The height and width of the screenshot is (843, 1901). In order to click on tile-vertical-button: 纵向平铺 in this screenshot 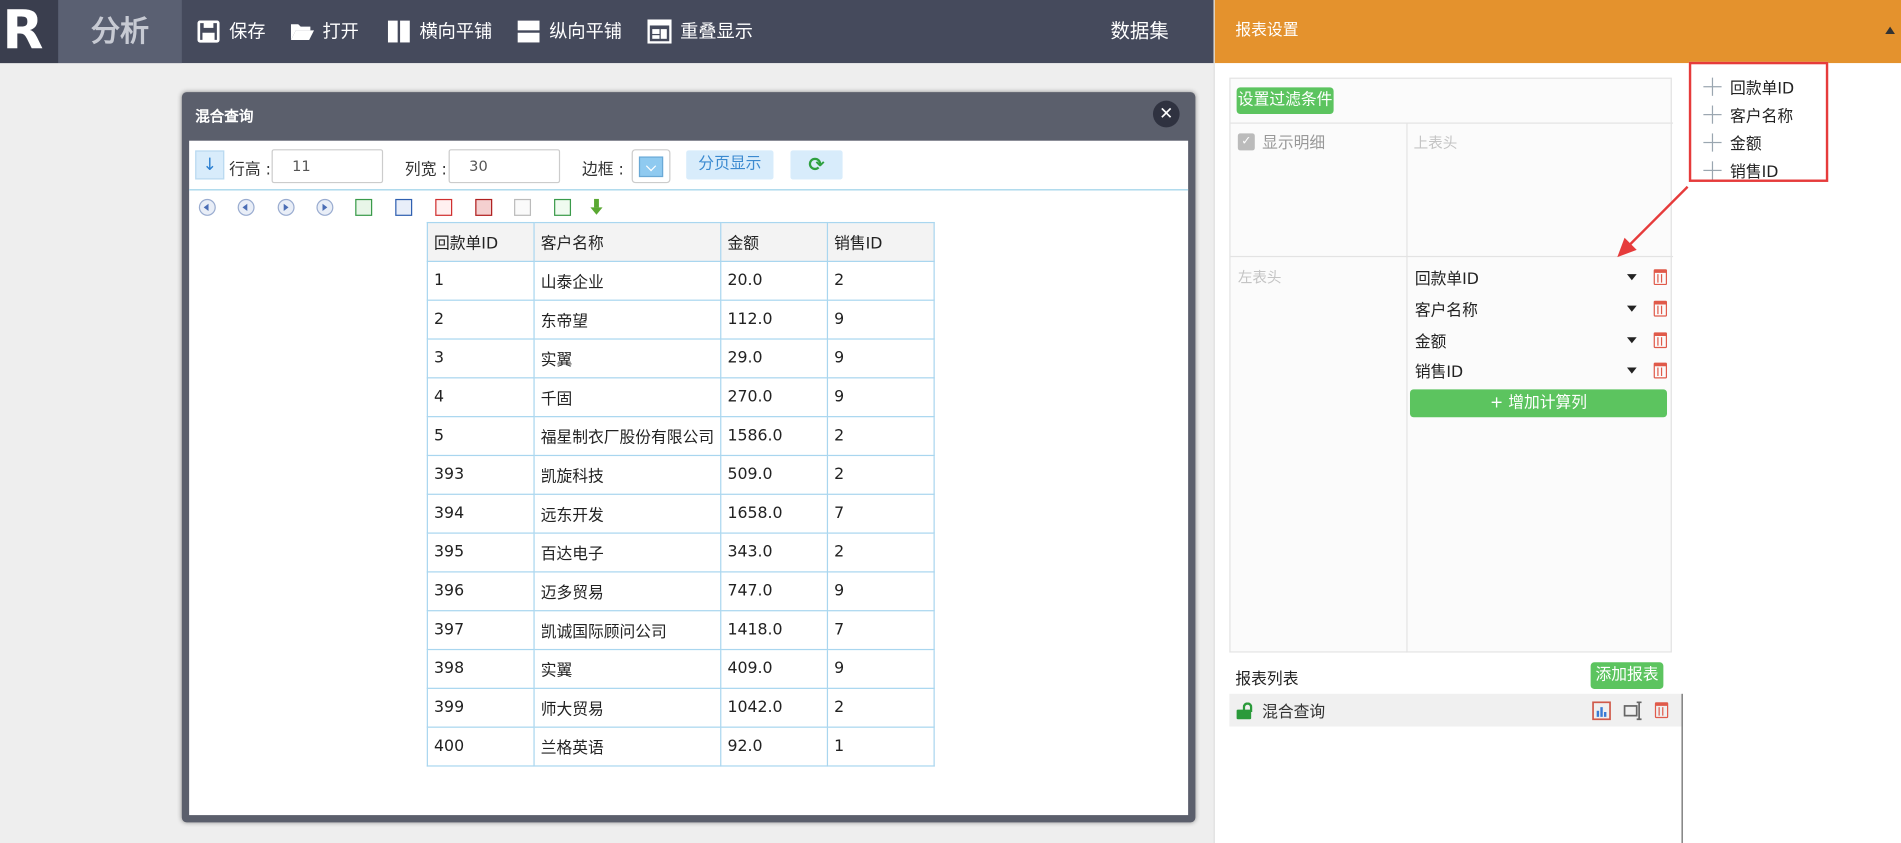, I will do `click(569, 31)`.